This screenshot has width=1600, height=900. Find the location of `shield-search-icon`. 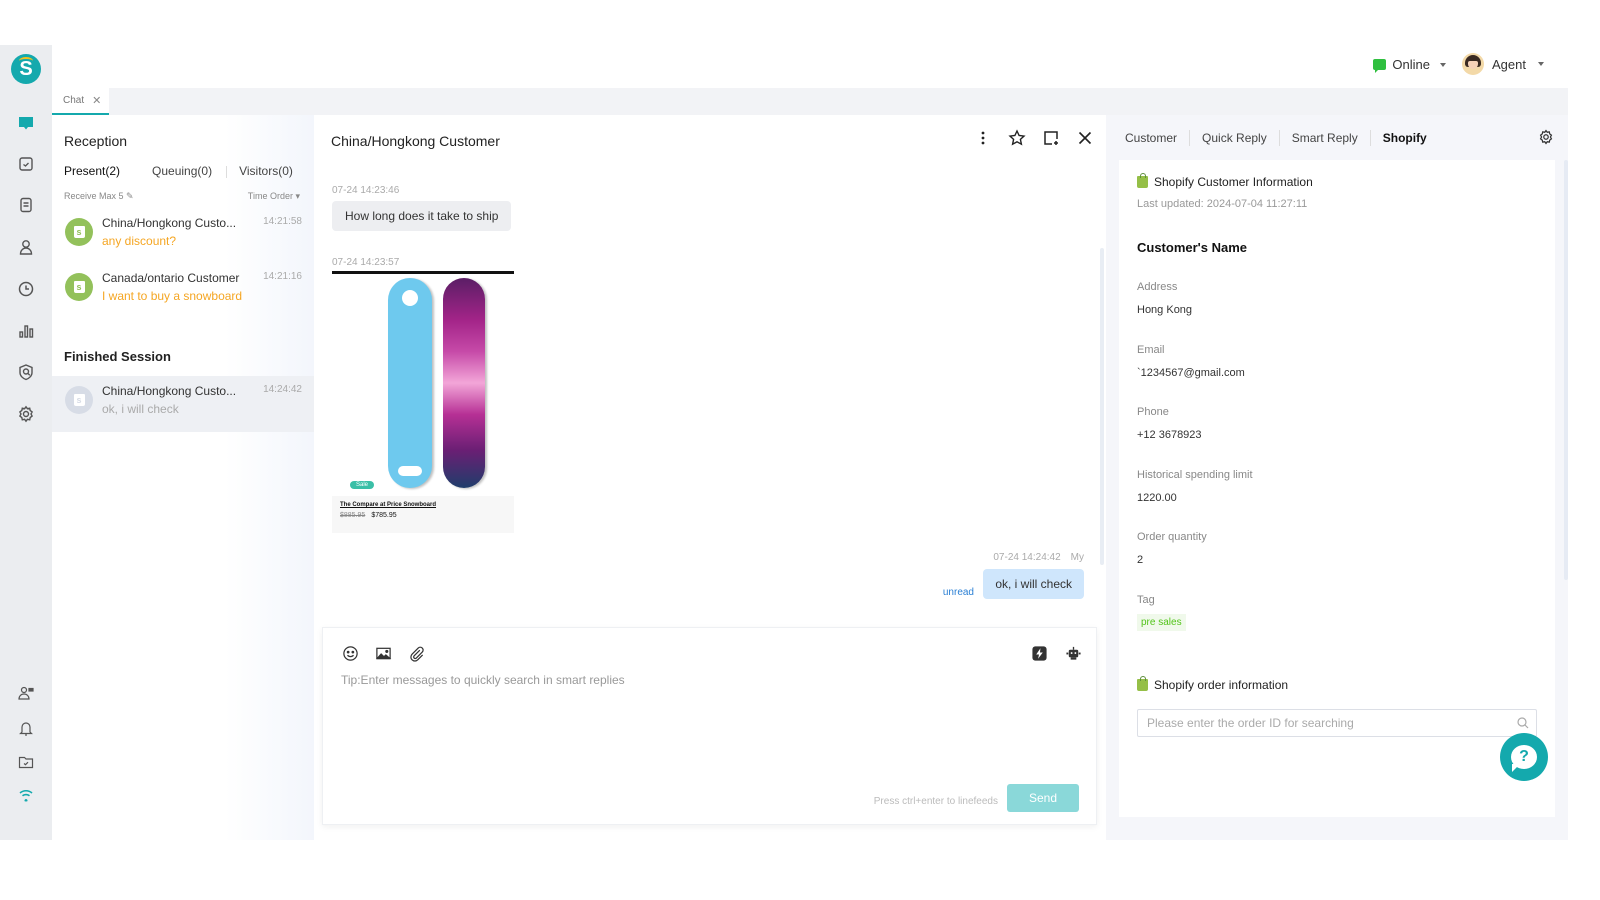

shield-search-icon is located at coordinates (26, 372).